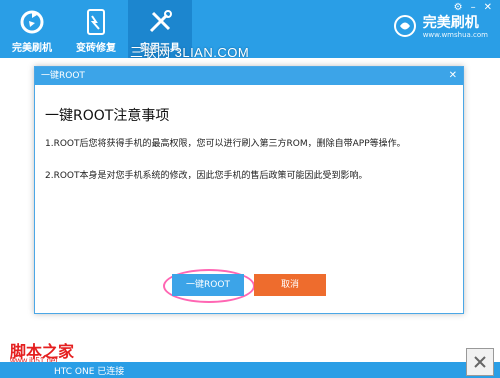  I want to click on notice-paragraph-2: 2.ROOT本身是对您手机系统的修改，因此您手机的售后政策可能因此受到影响。, so click(206, 176).